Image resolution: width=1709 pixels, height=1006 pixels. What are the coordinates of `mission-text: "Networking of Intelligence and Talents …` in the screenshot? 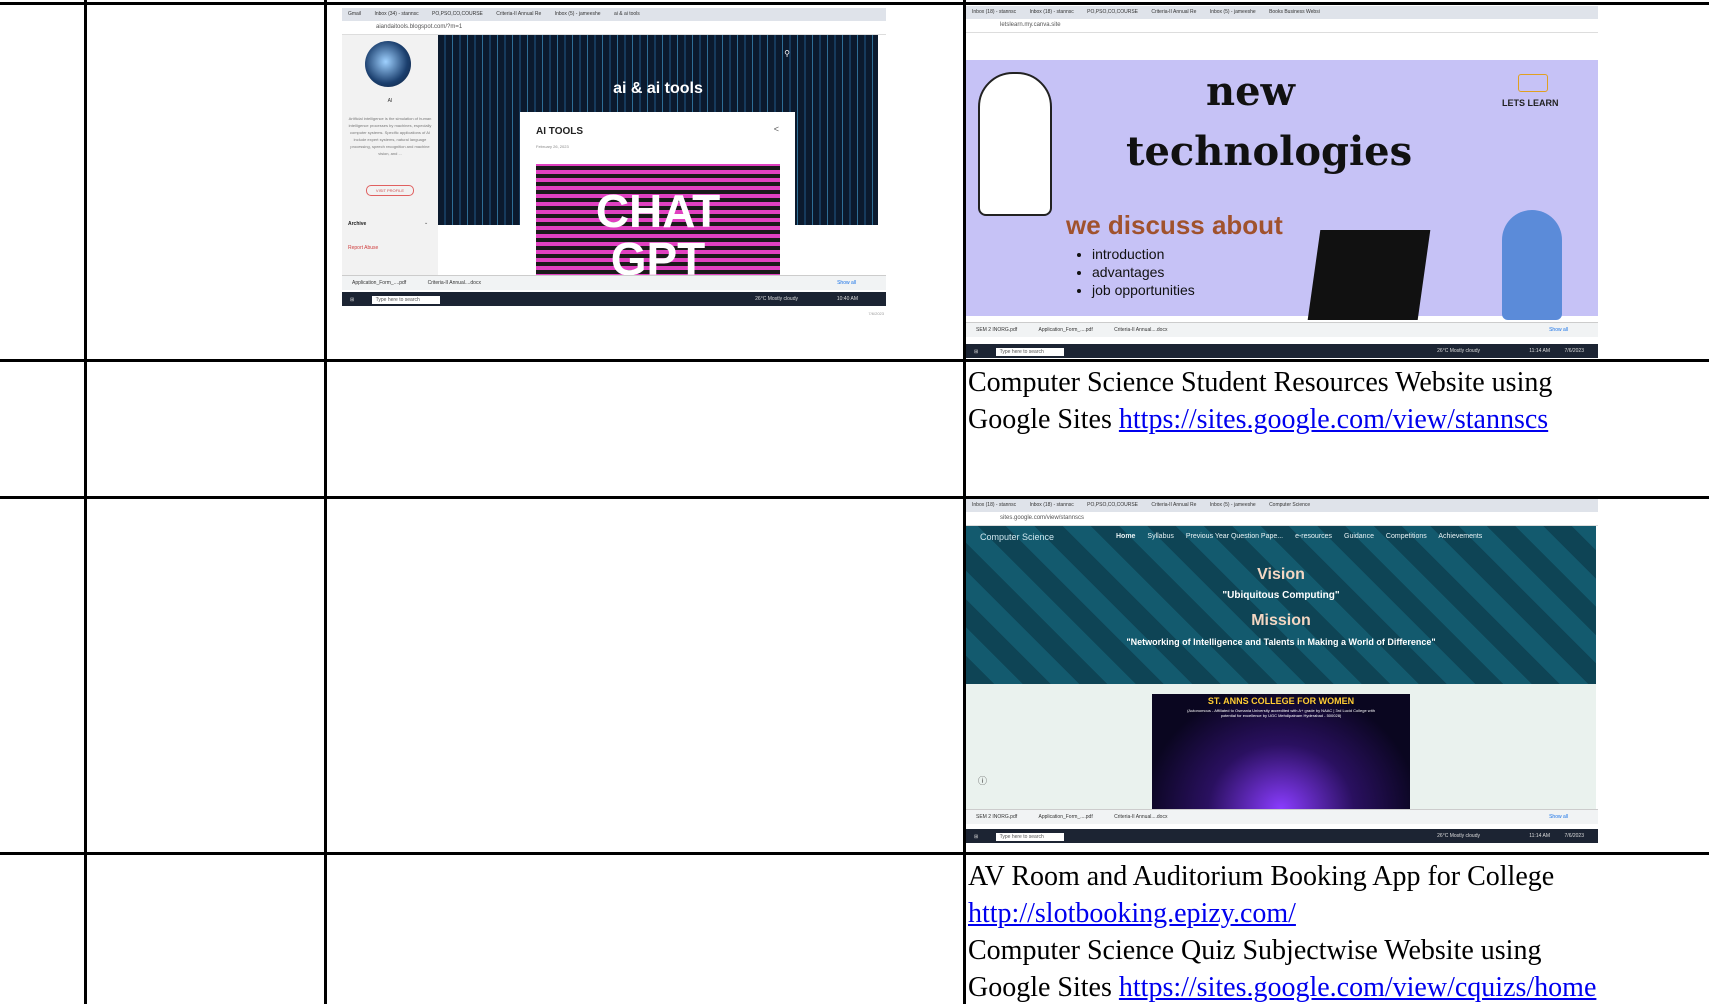 It's located at (1281, 642).